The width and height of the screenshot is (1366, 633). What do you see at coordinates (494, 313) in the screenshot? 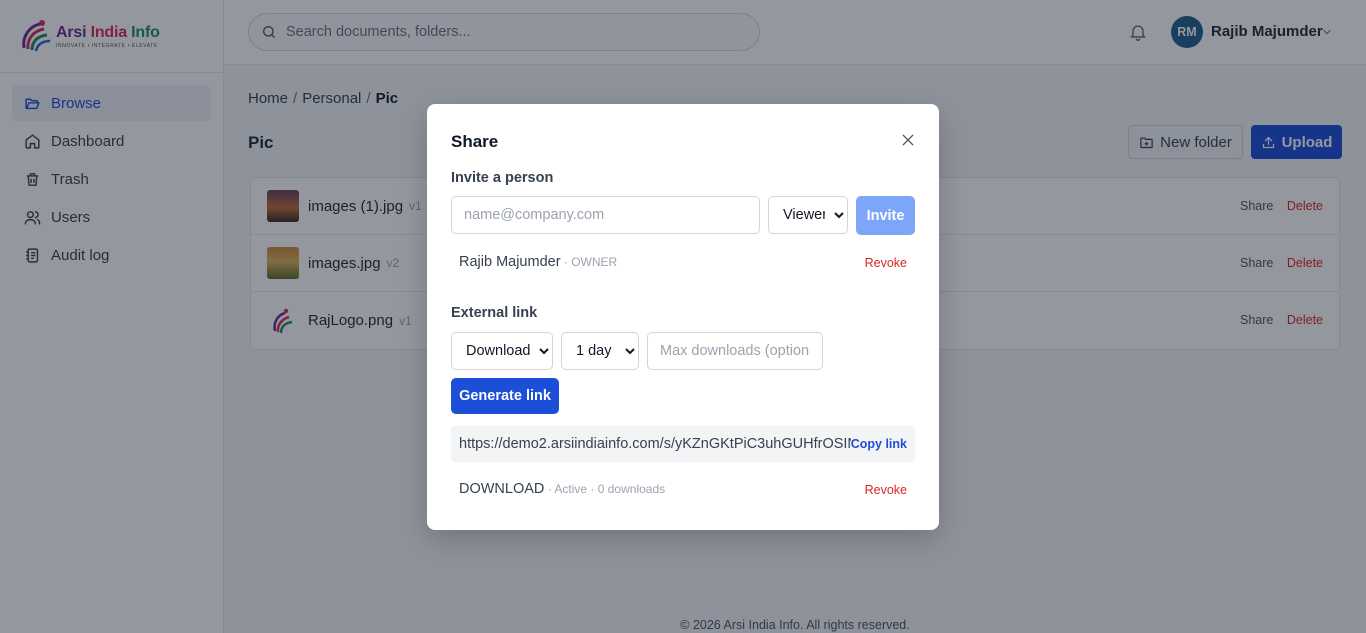
I see `external-link-heading: External link` at bounding box center [494, 313].